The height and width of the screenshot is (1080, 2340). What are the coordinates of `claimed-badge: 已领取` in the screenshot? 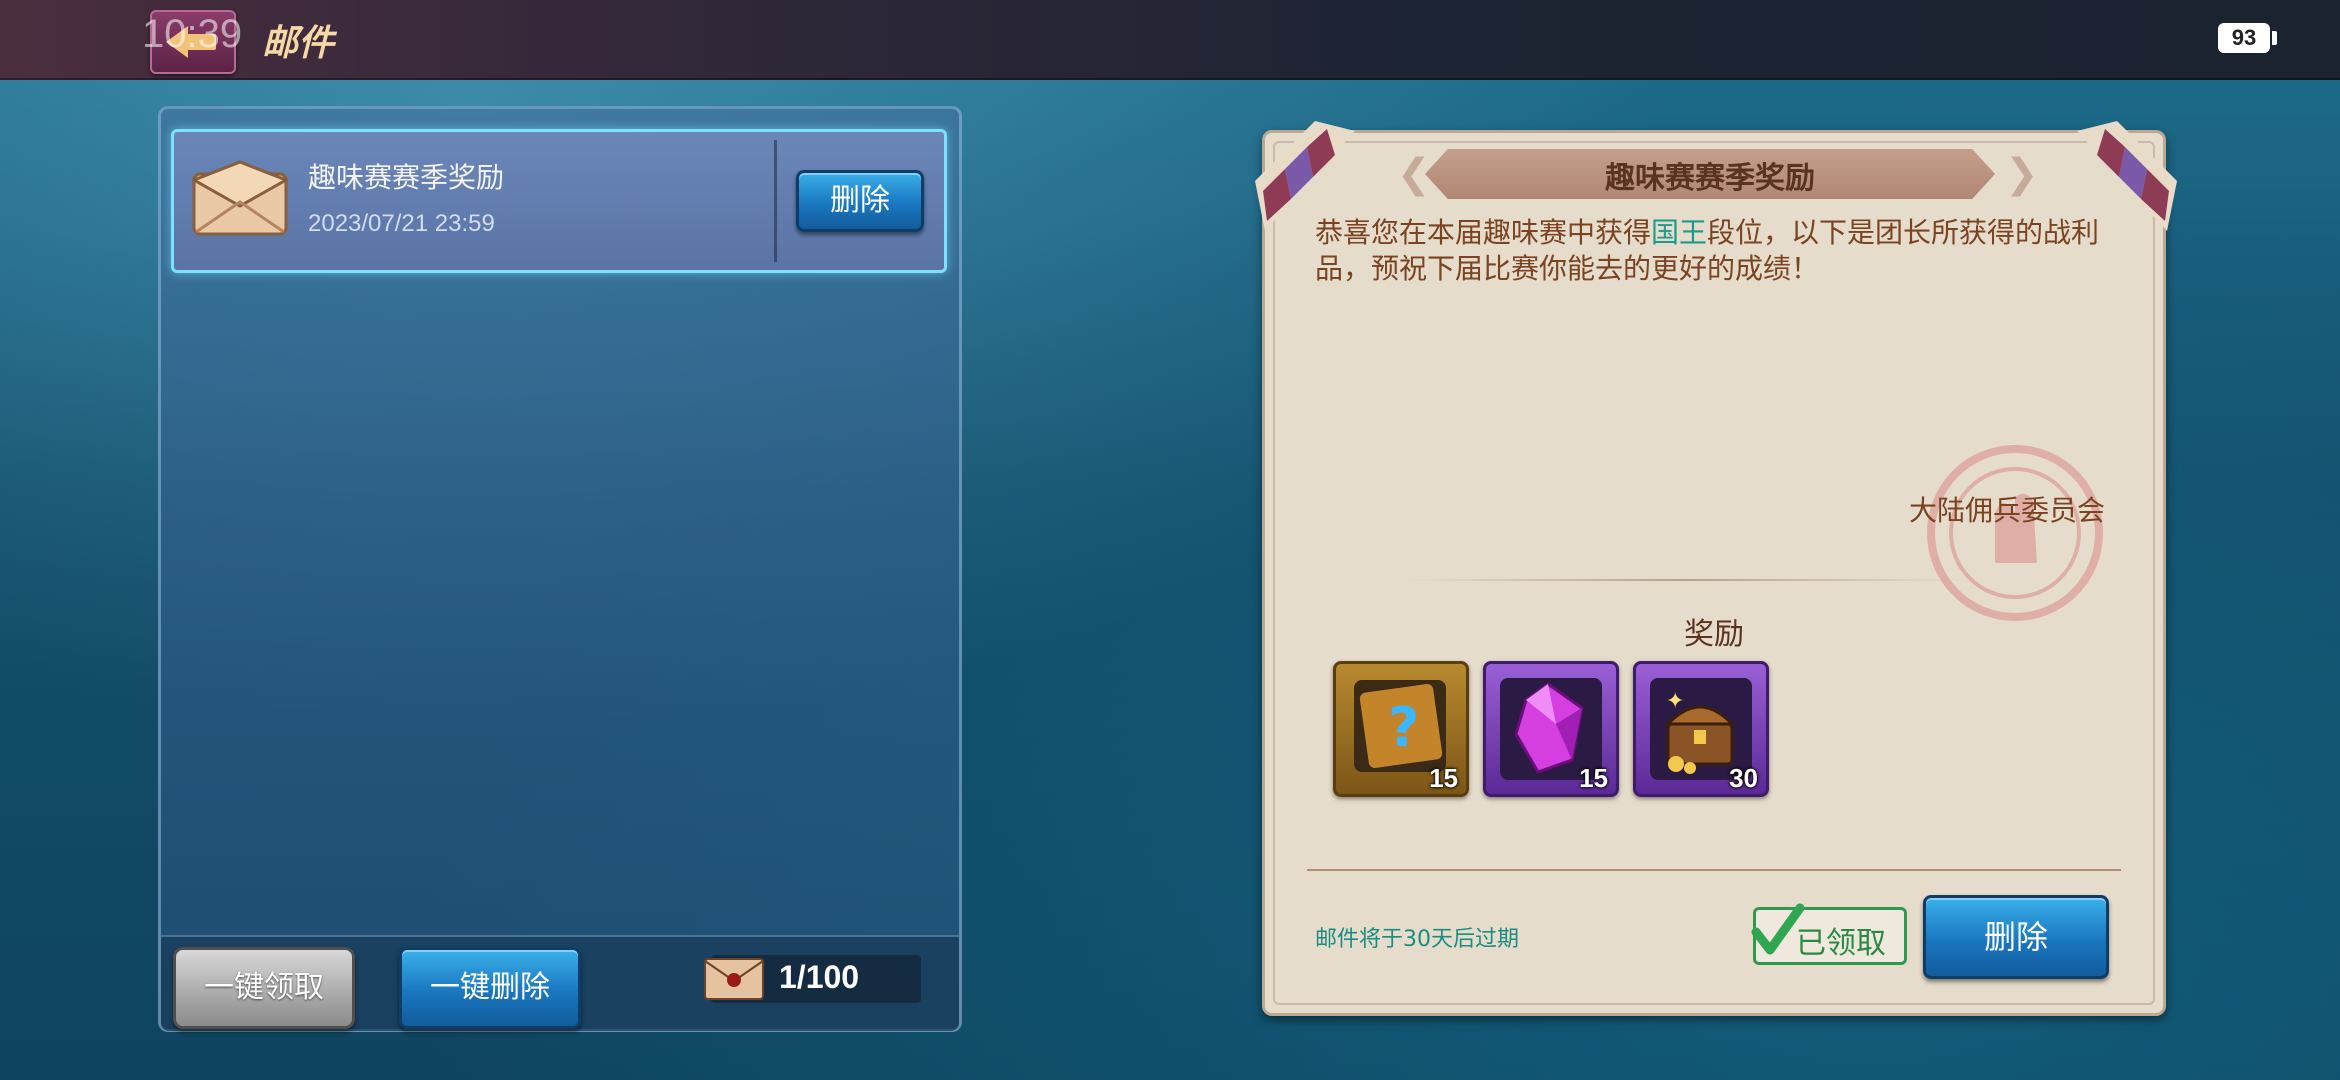 It's located at (1829, 934).